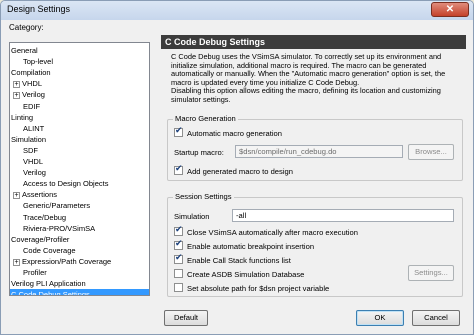  Describe the element at coordinates (39, 9) in the screenshot. I see `window-title: Design Settings` at that location.